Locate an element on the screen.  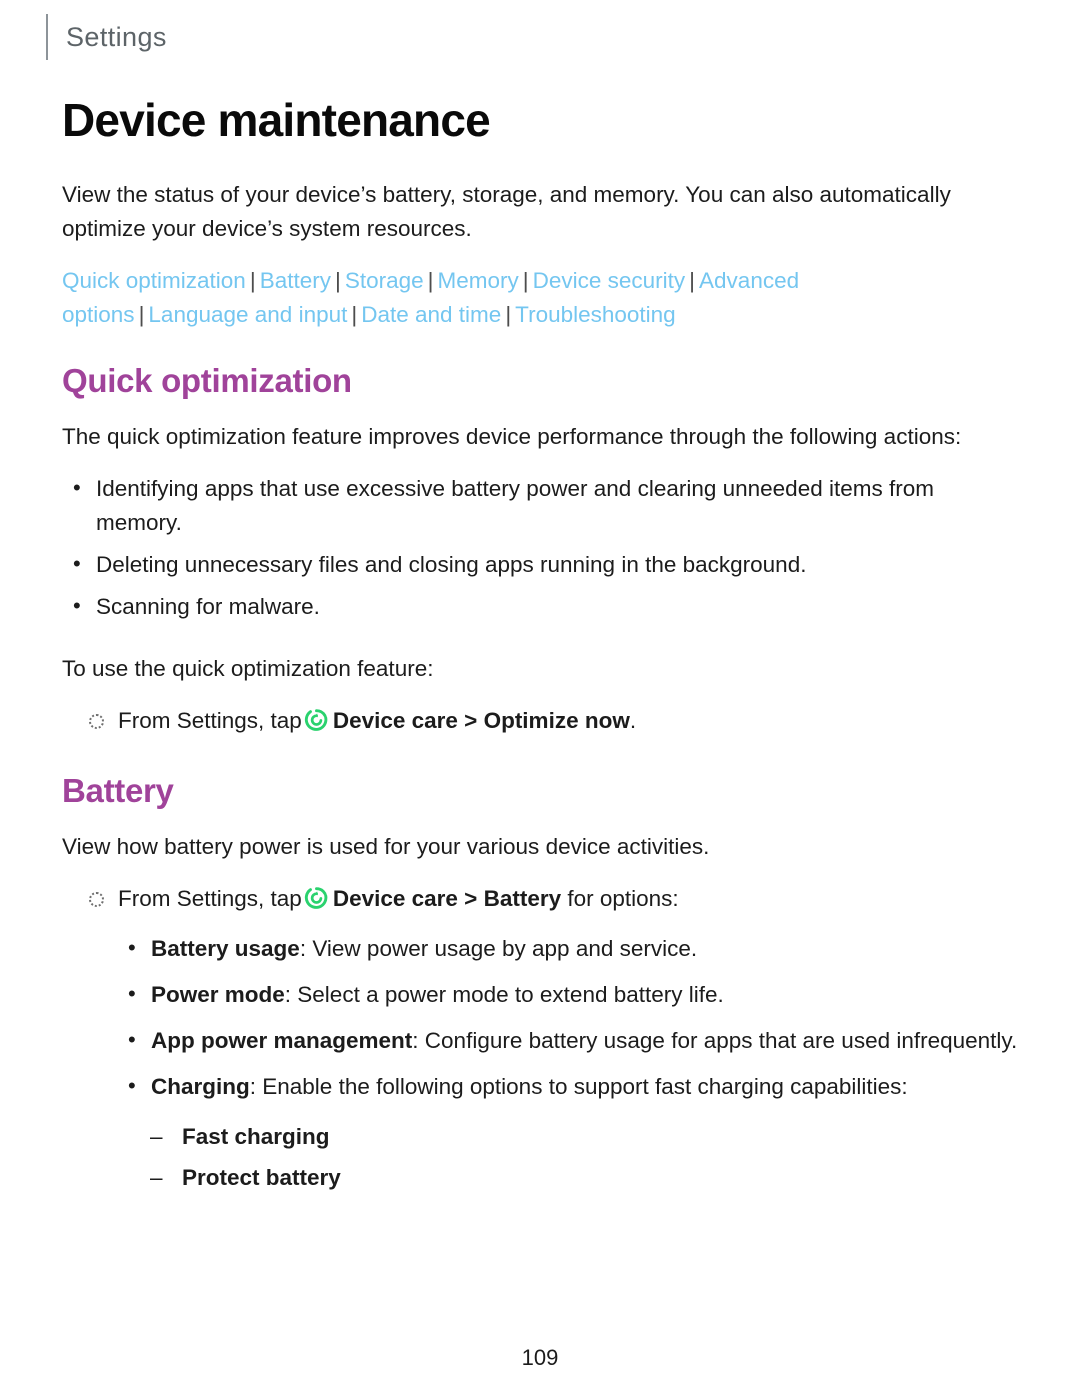
option-term: Power mode is located at coordinates (218, 994).